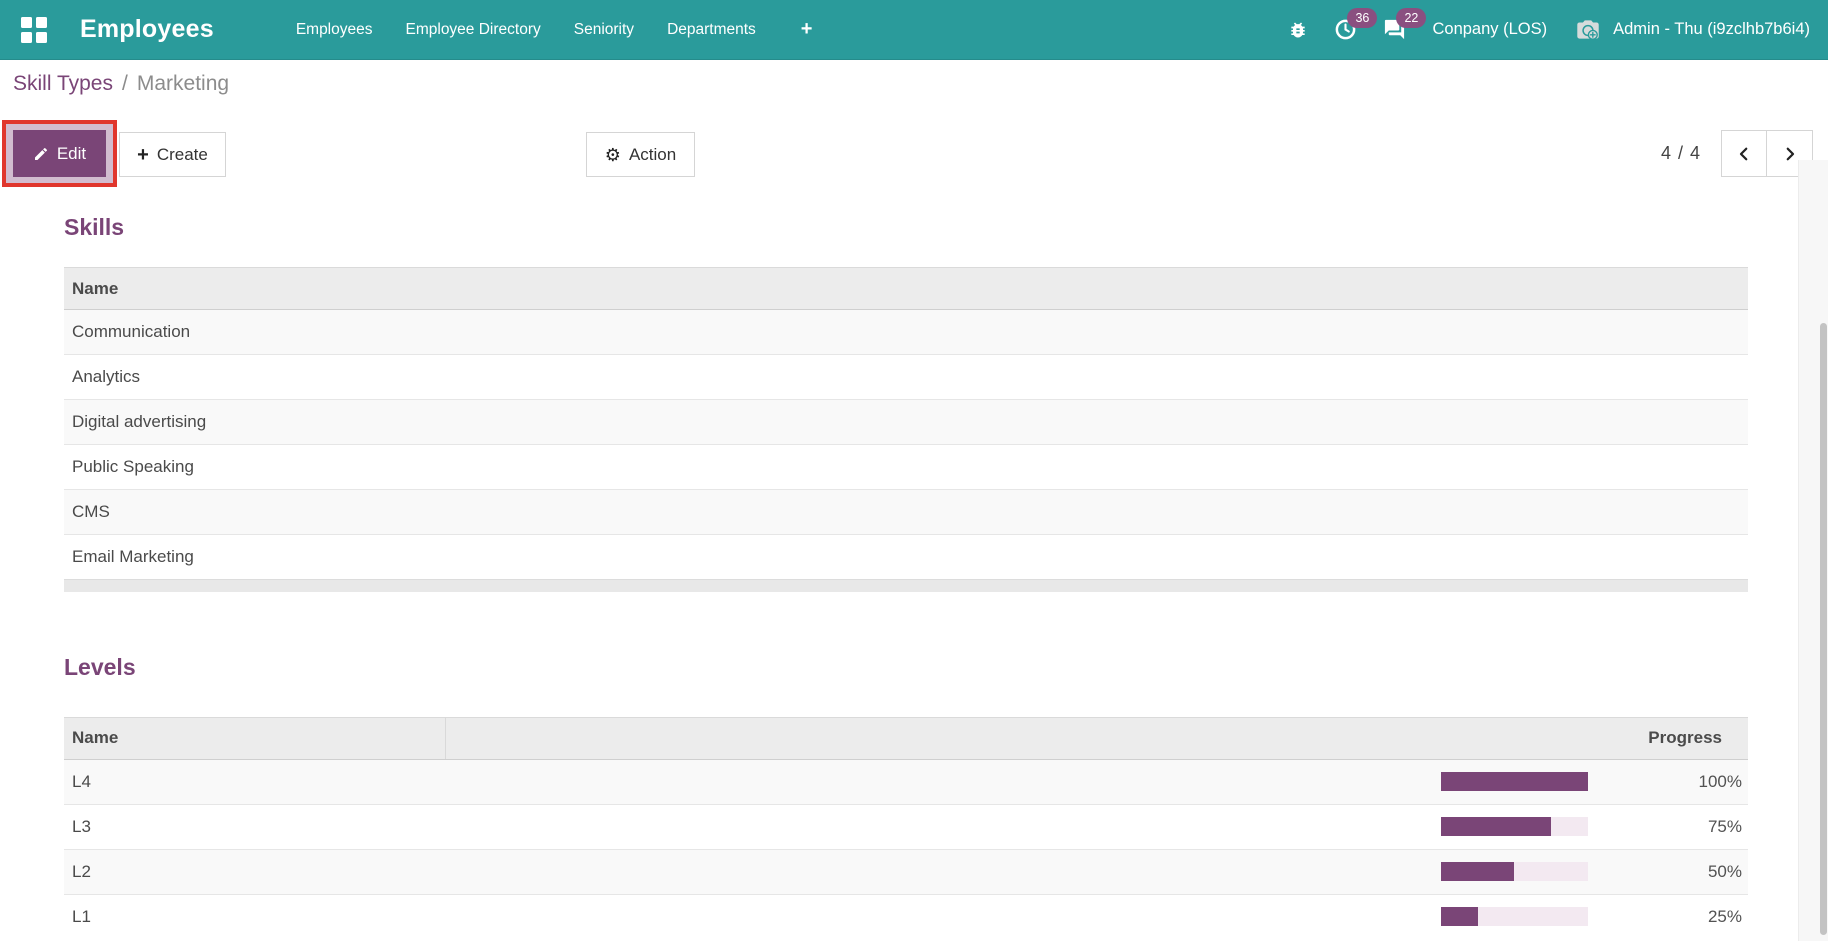  I want to click on create-button-label: Create, so click(182, 154).